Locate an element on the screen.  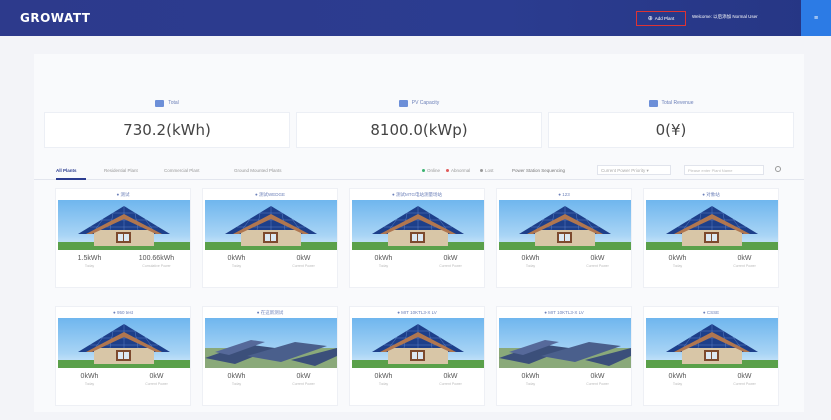
plant-card: ● 对象站 0kWh Today 0kW Current Power is located at coordinates (711, 238).